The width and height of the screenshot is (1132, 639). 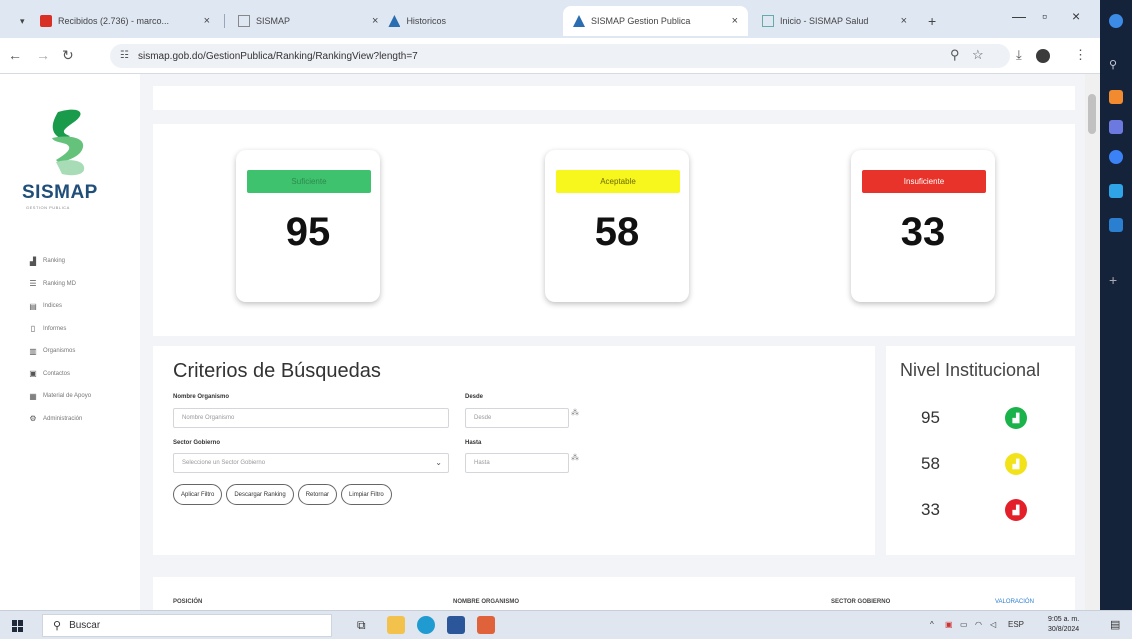 I want to click on nivel-institucional-panel: Nivel Institucional 95 ▟ 58 ▟ 33 ▟, so click(x=980, y=450).